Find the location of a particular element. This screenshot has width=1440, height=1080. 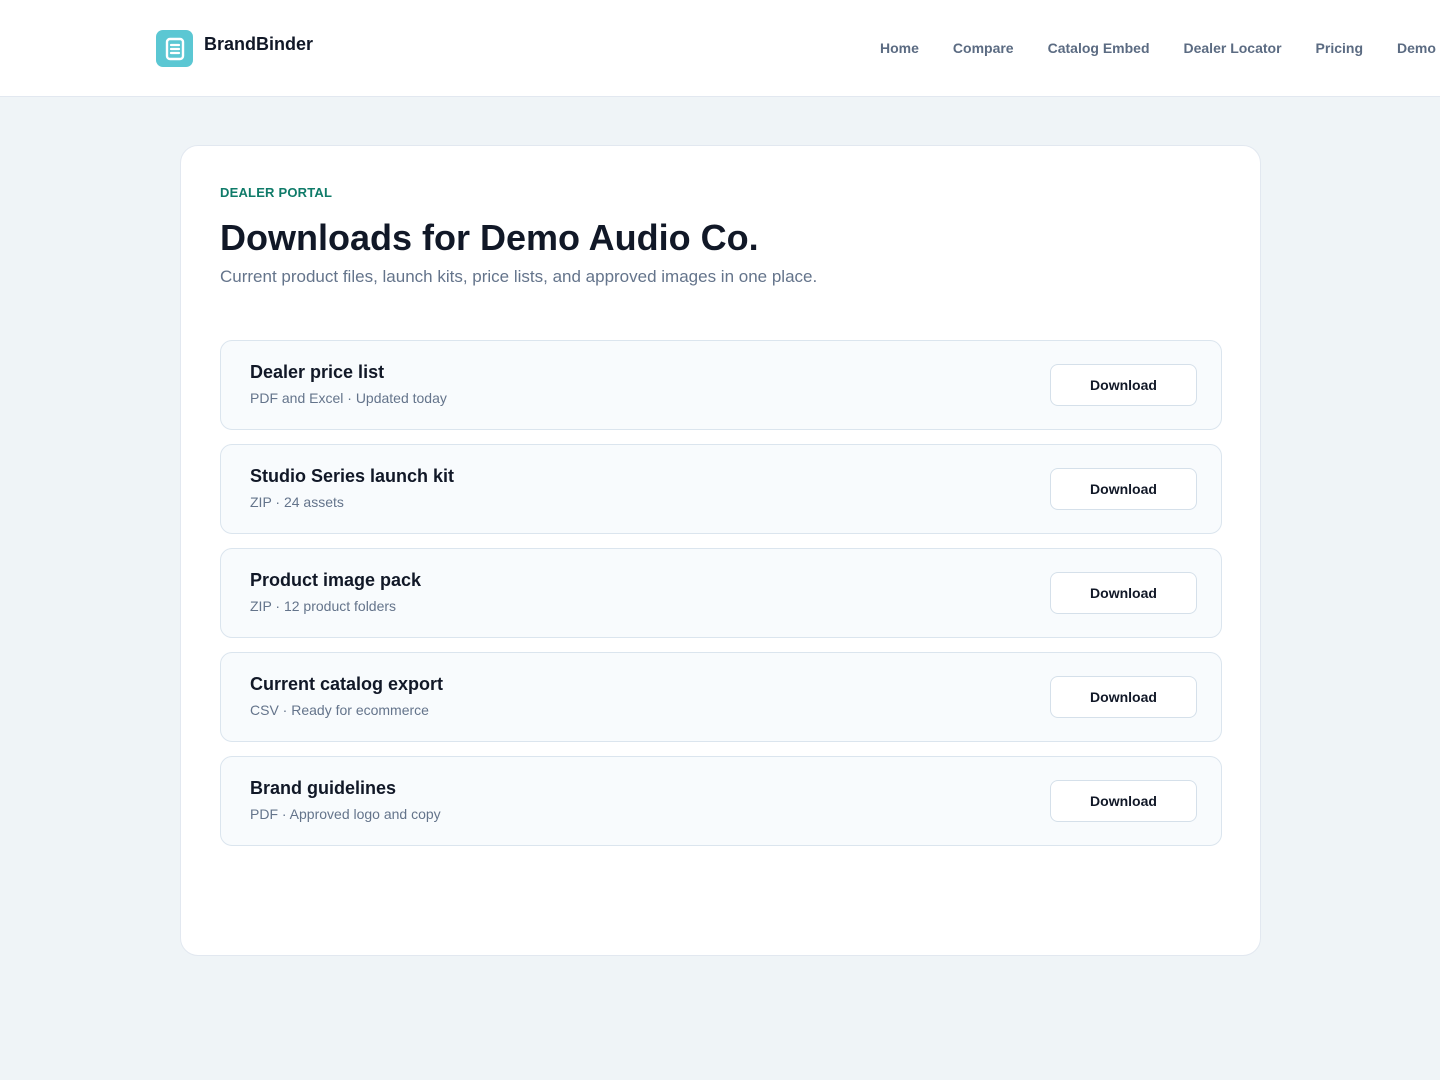

download-current-catalog-export-button: Download is located at coordinates (1123, 697).